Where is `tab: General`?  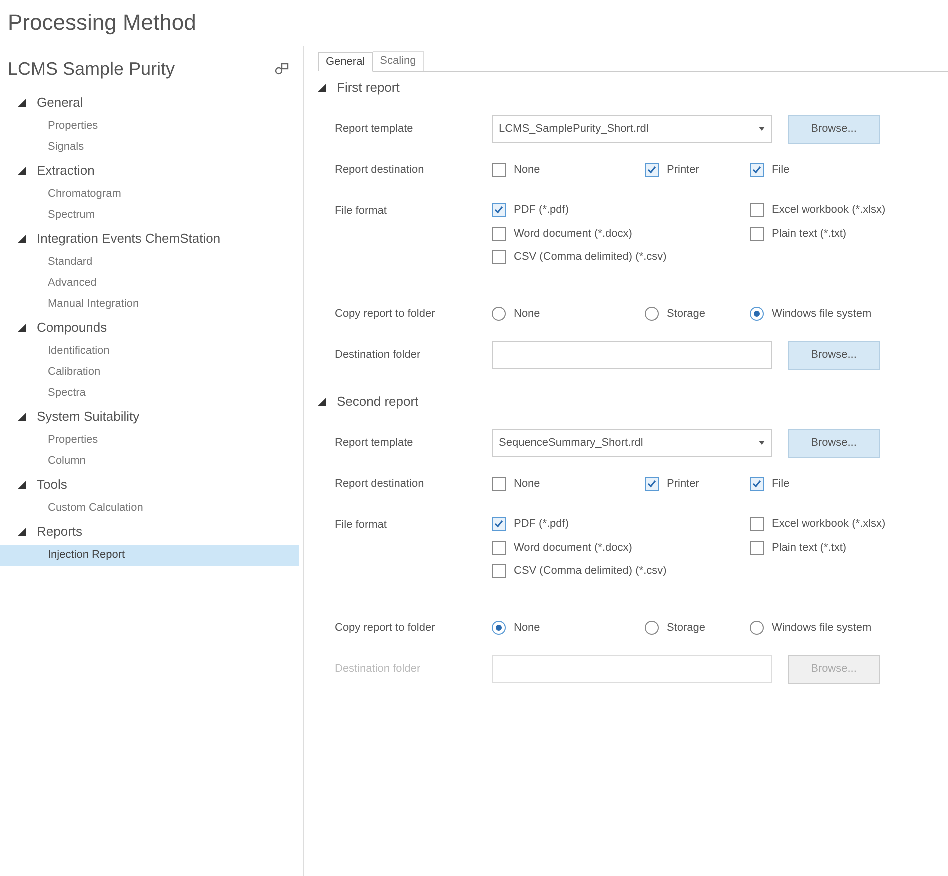 tab: General is located at coordinates (346, 62).